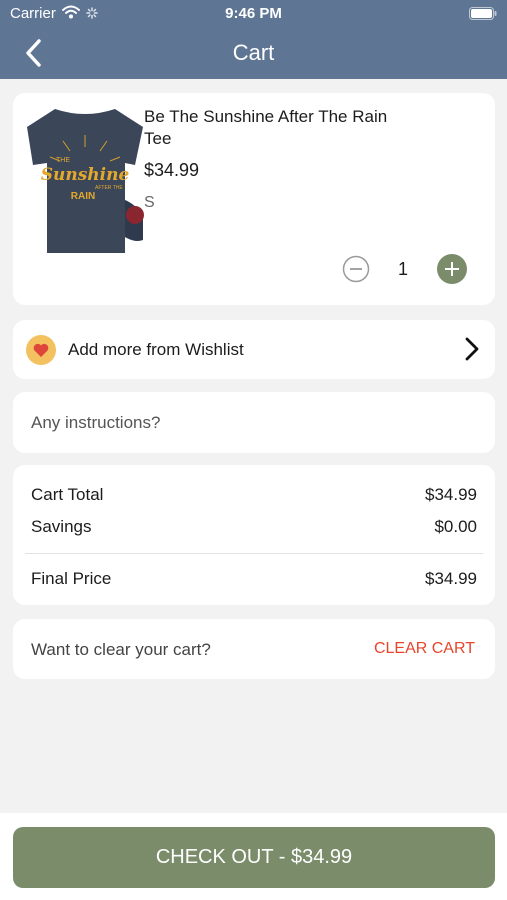  Describe the element at coordinates (63, 160) in the screenshot. I see `image-text-the: THE` at that location.